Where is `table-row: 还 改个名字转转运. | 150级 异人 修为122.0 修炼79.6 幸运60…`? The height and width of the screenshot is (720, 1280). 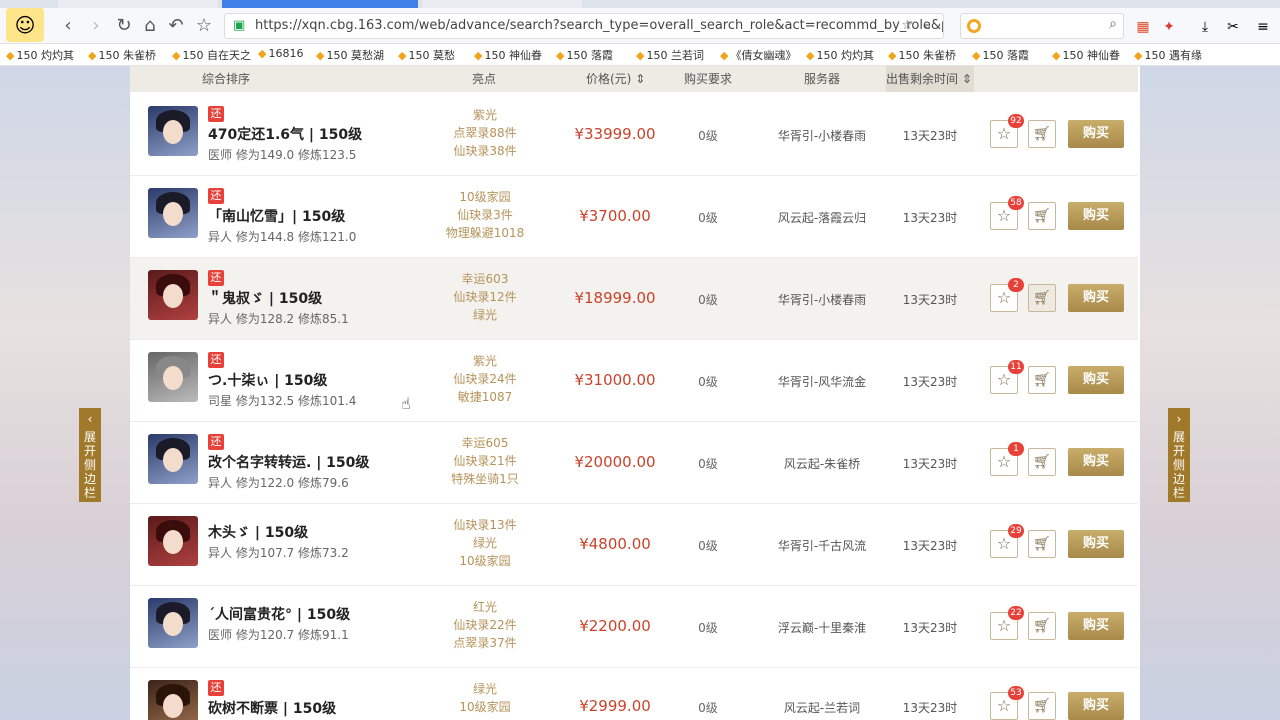 table-row: 还 改个名字转转运. | 150级 异人 修为122.0 修炼79.6 幸运60… is located at coordinates (634, 463).